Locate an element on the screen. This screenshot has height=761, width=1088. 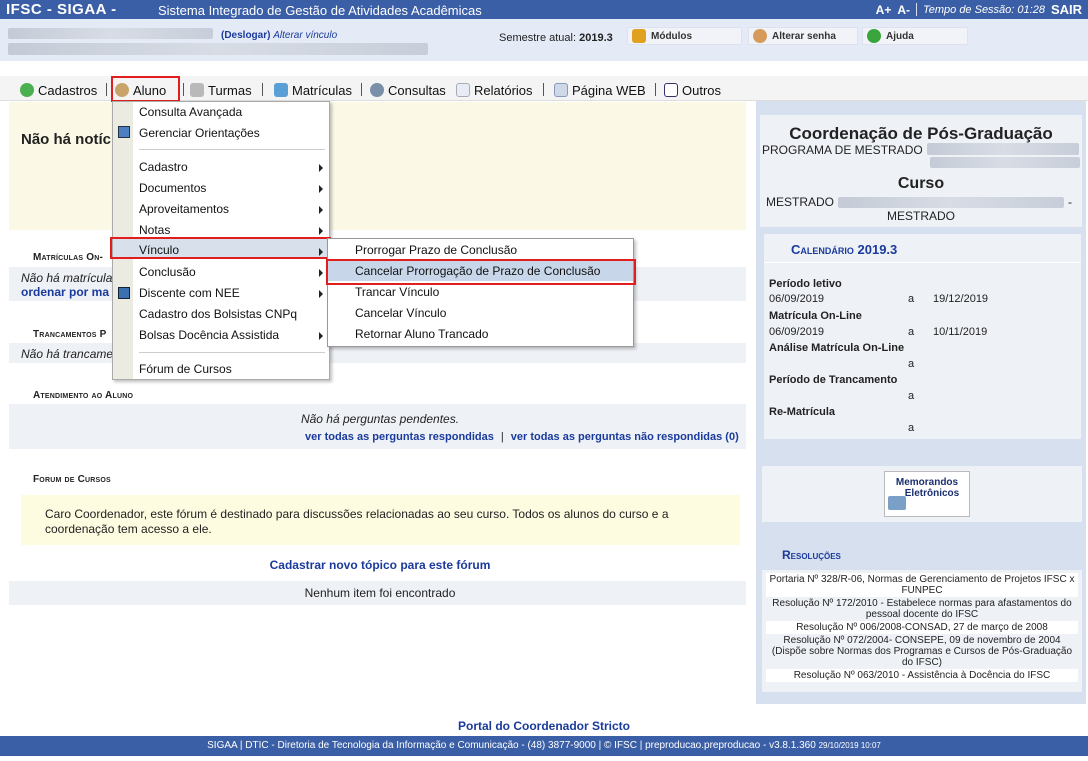
cal-label-2: Análise Matrícula On-Line is located at coordinates (837, 348).